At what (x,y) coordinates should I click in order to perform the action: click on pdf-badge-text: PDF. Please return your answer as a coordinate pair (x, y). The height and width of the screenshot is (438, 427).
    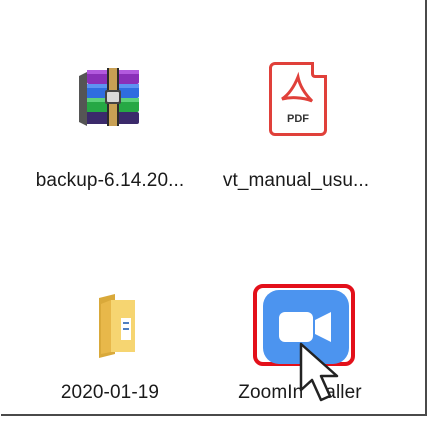
    Looking at the image, I should click on (298, 119).